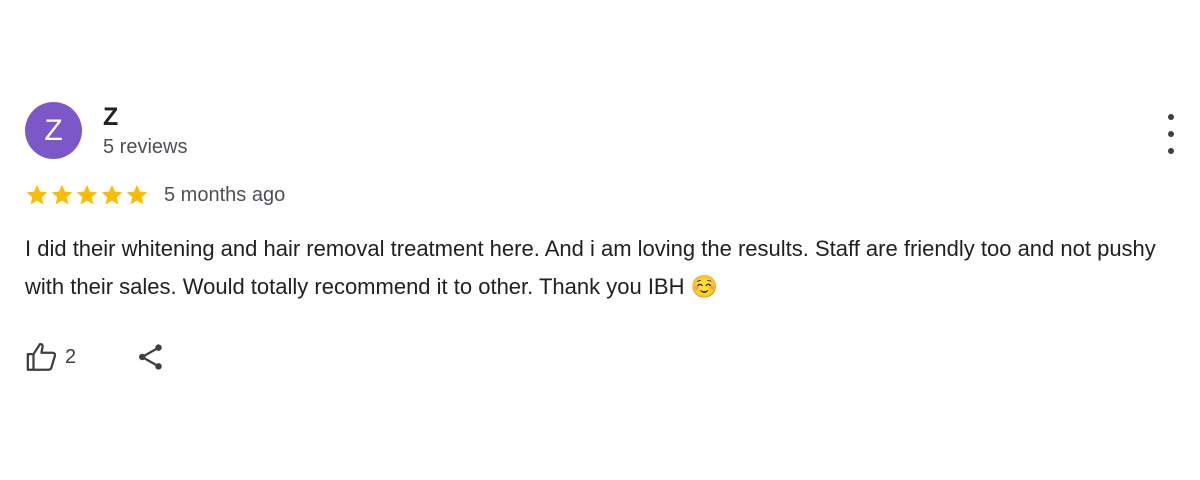  What do you see at coordinates (145, 147) in the screenshot?
I see `review-count: 5 reviews` at bounding box center [145, 147].